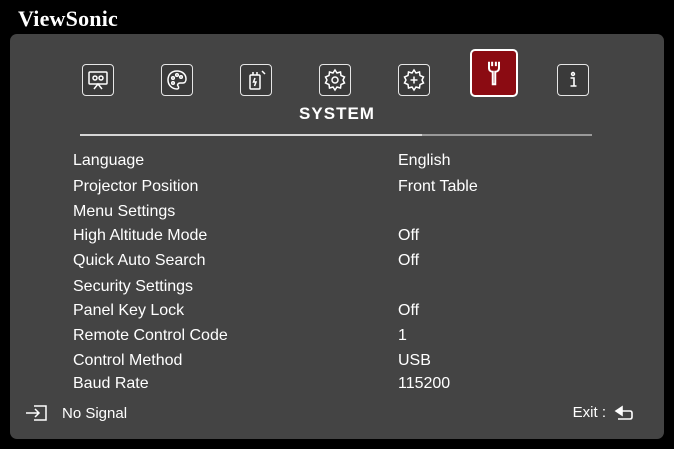  I want to click on menu-item-remote-control-code: Remote Control Code 1, so click(337, 338).